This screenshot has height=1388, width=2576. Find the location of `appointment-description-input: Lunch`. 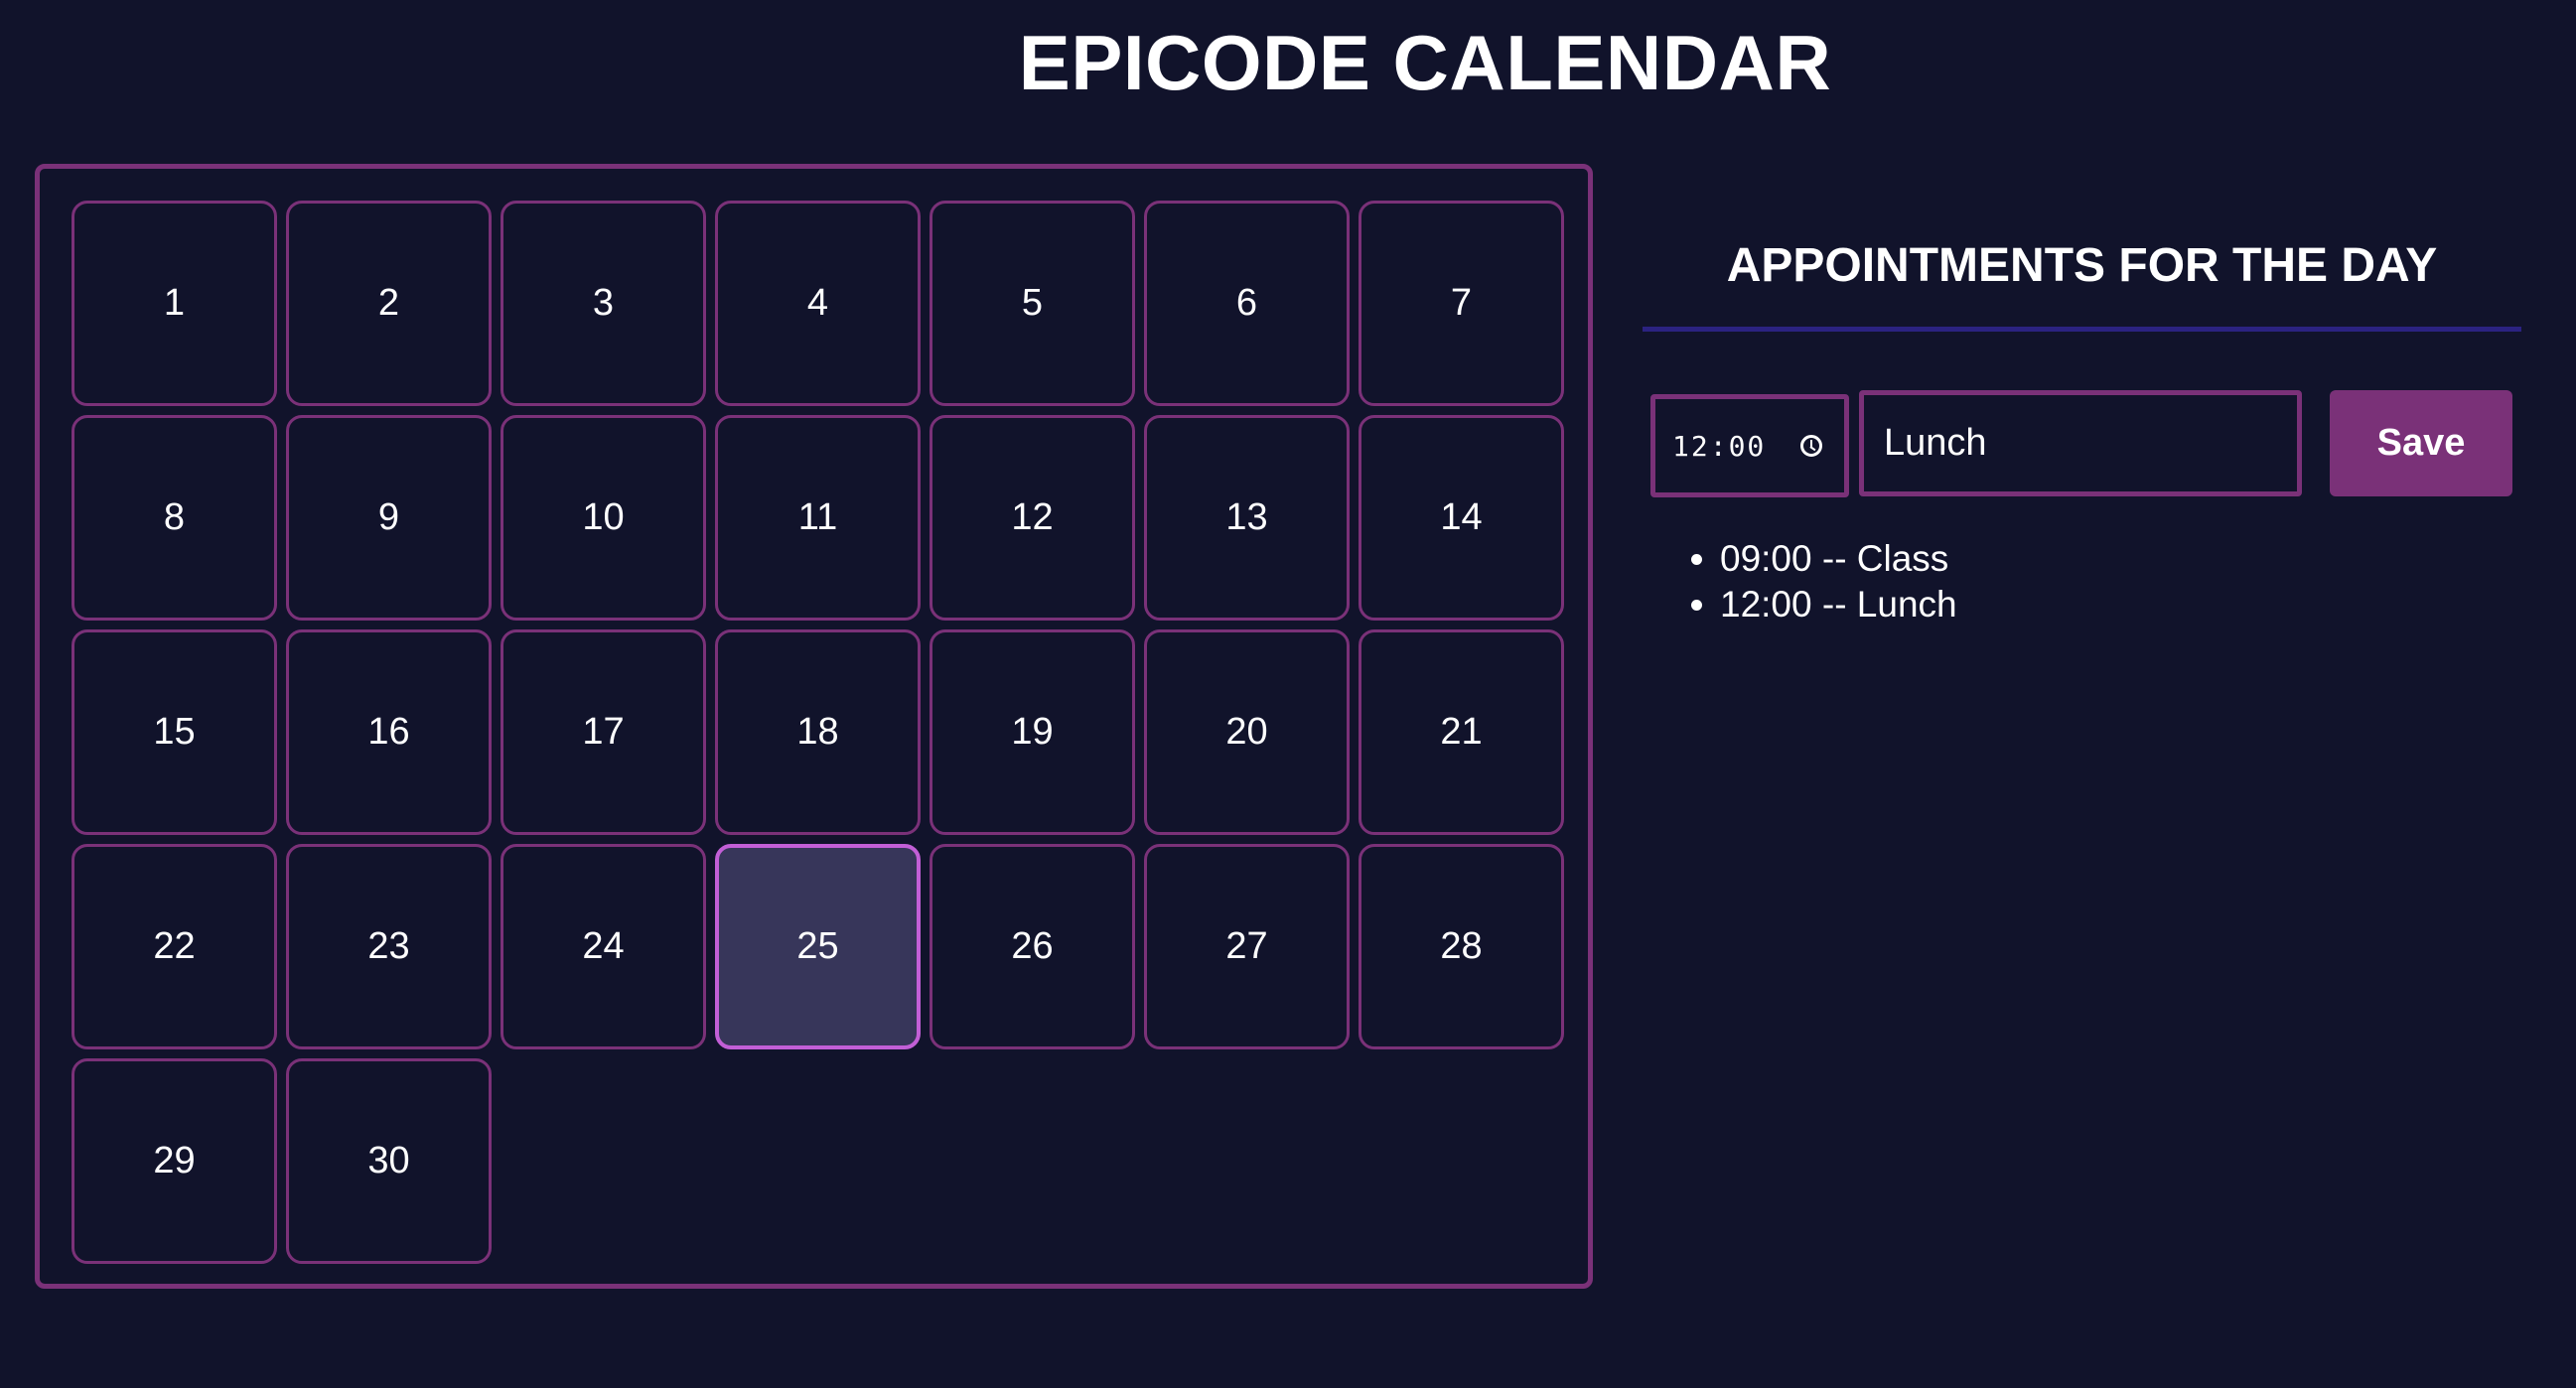

appointment-description-input: Lunch is located at coordinates (2080, 443).